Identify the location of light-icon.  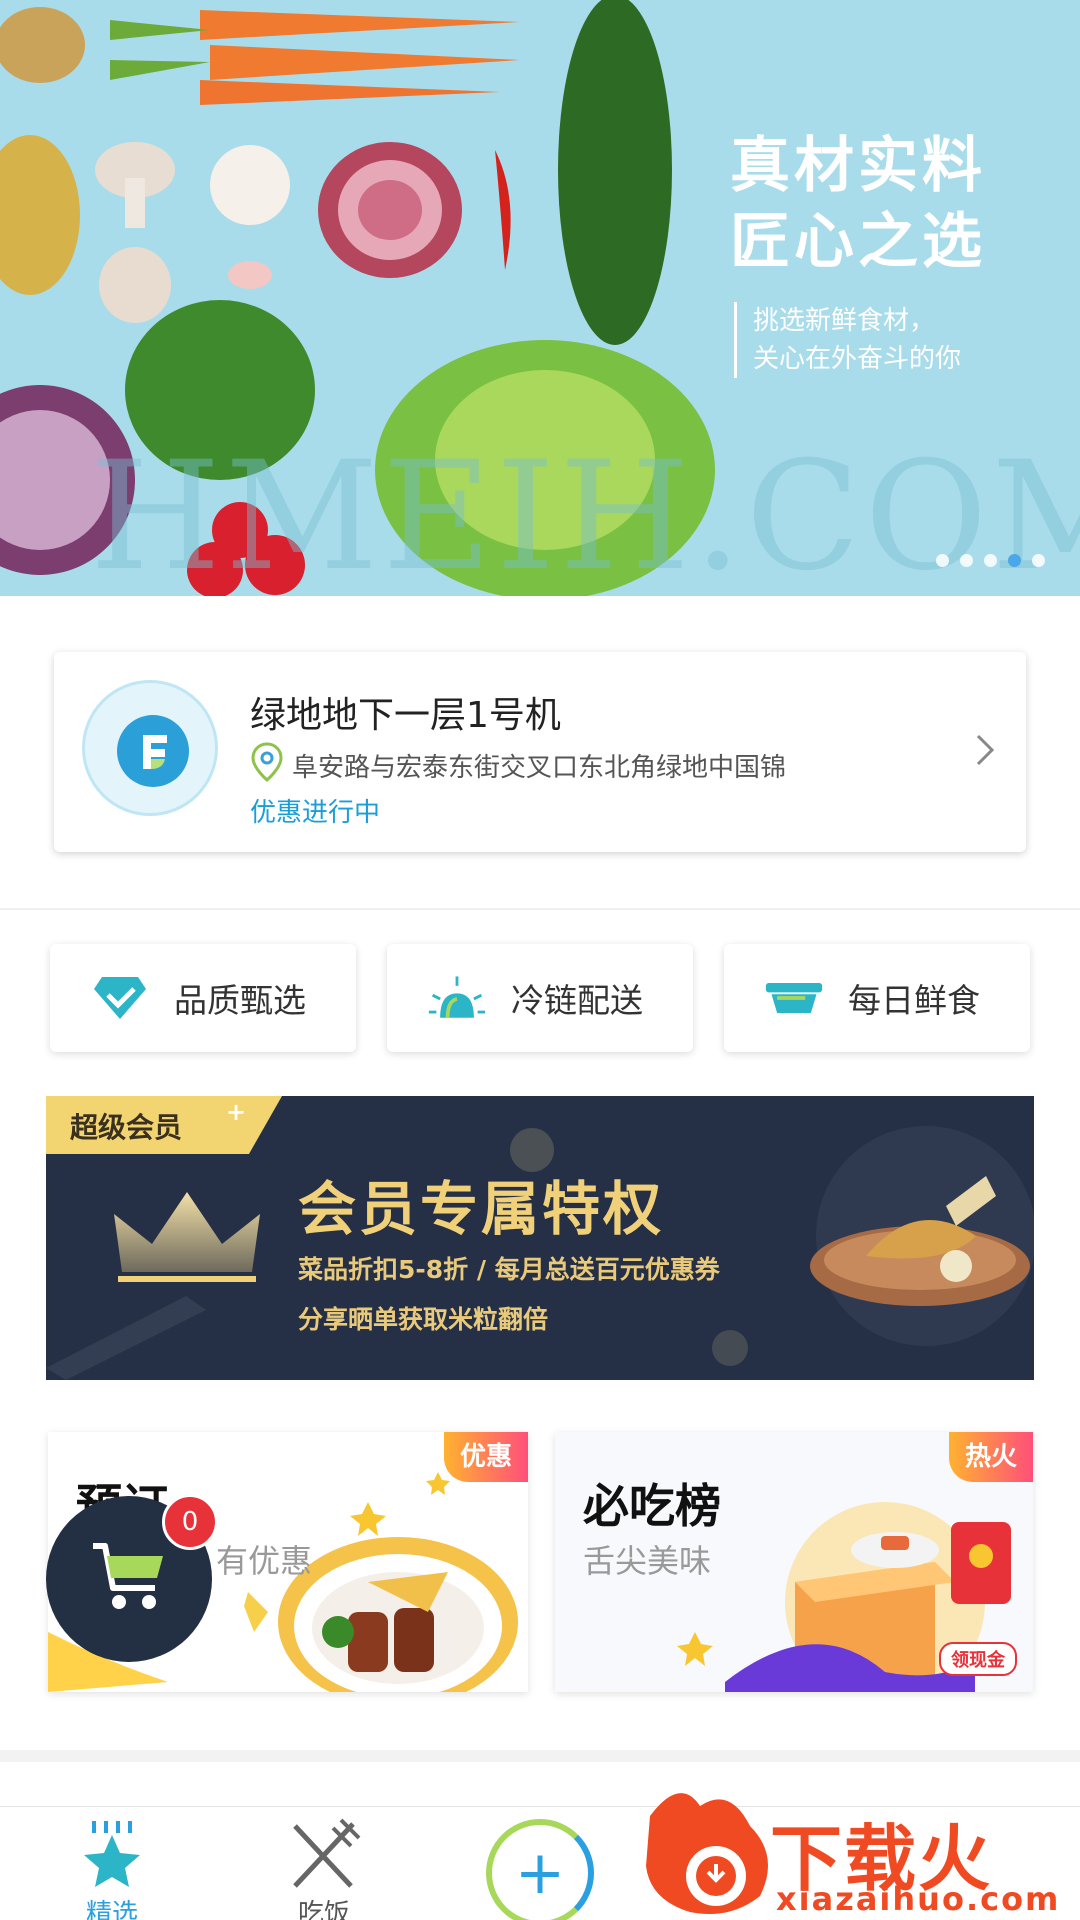
(457, 998).